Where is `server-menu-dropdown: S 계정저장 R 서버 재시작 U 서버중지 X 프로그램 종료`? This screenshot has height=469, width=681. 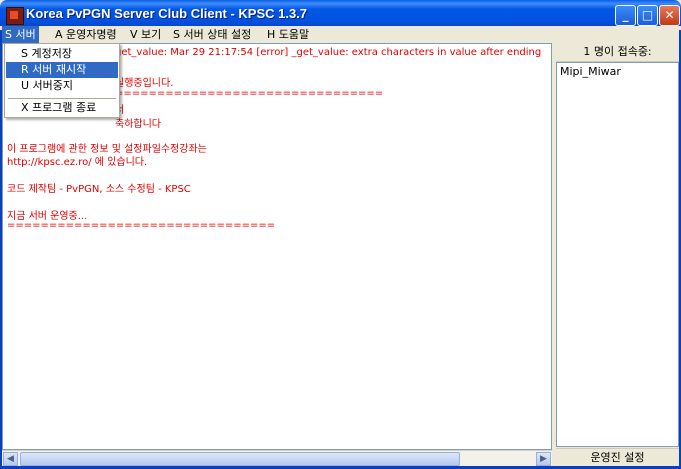 server-menu-dropdown: S 계정저장 R 서버 재시작 U 서버중지 X 프로그램 종료 is located at coordinates (62, 80).